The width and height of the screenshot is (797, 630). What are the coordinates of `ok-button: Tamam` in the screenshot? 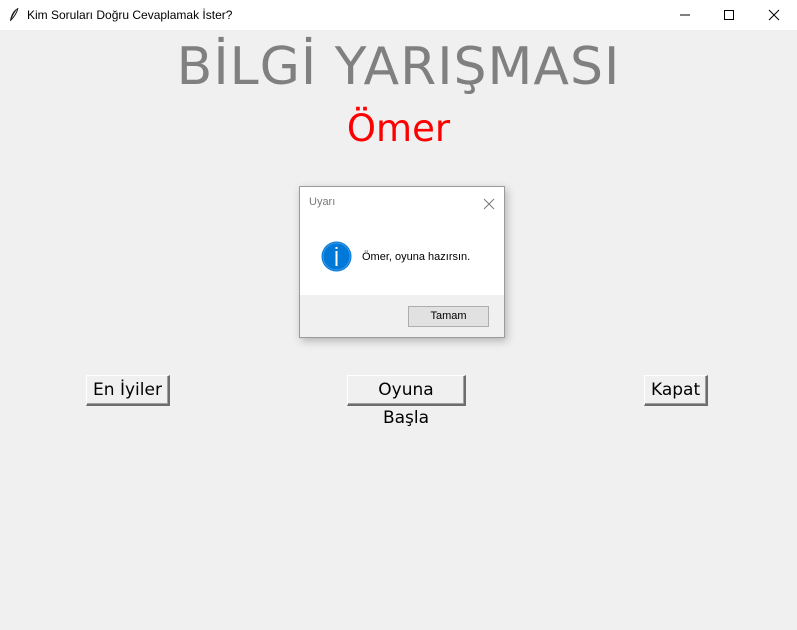 It's located at (448, 316).